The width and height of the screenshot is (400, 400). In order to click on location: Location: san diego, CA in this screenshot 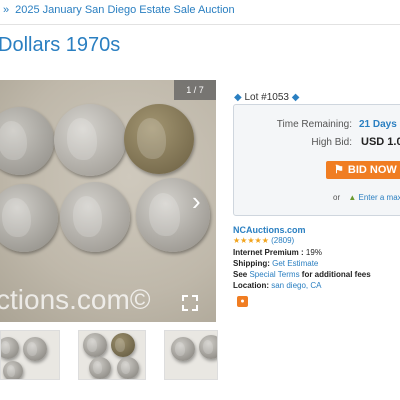, I will do `click(277, 285)`.